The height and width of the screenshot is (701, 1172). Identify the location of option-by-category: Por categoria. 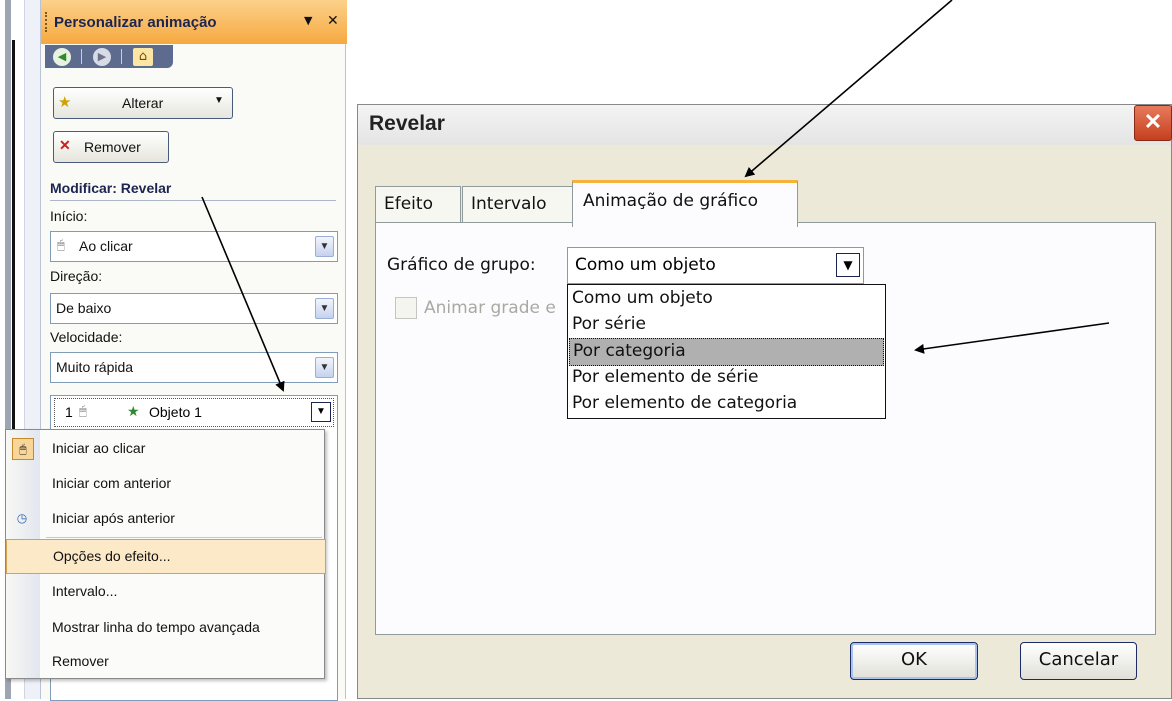
(726, 352).